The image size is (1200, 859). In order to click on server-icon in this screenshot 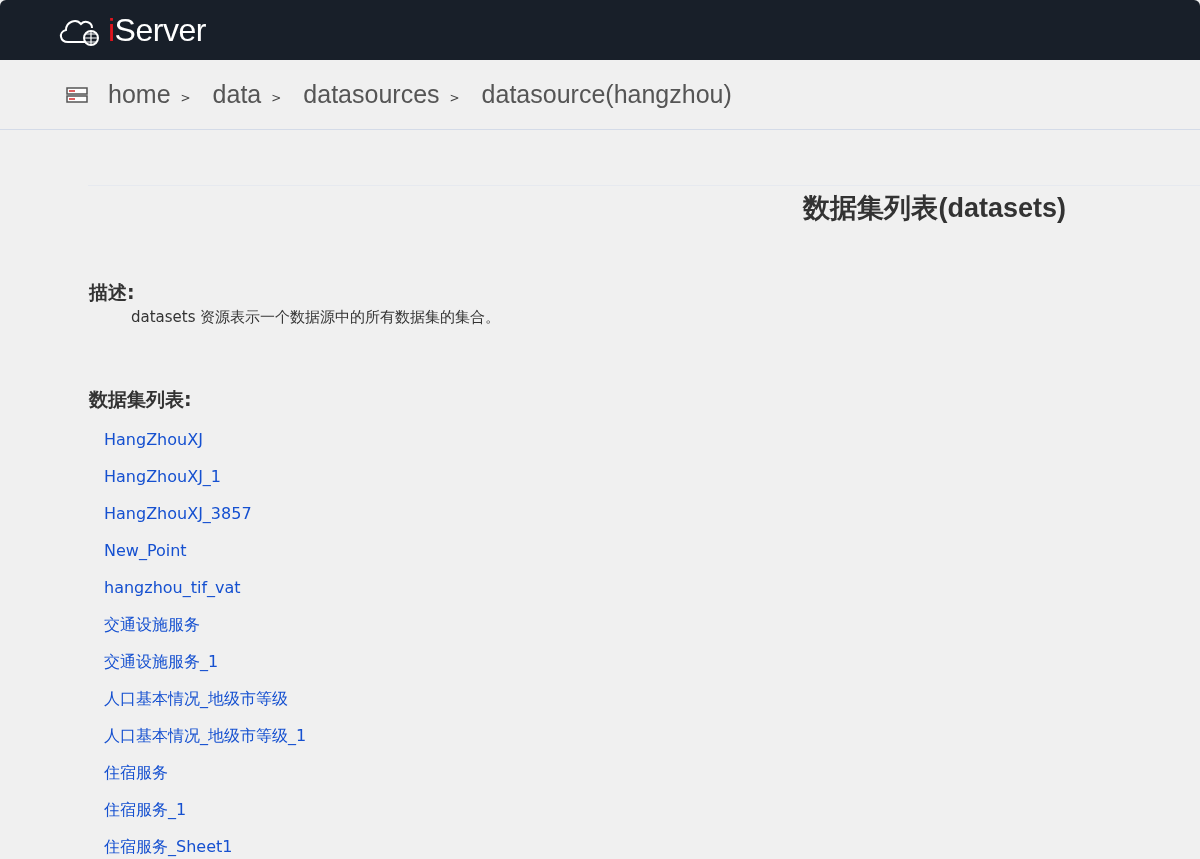, I will do `click(77, 94)`.